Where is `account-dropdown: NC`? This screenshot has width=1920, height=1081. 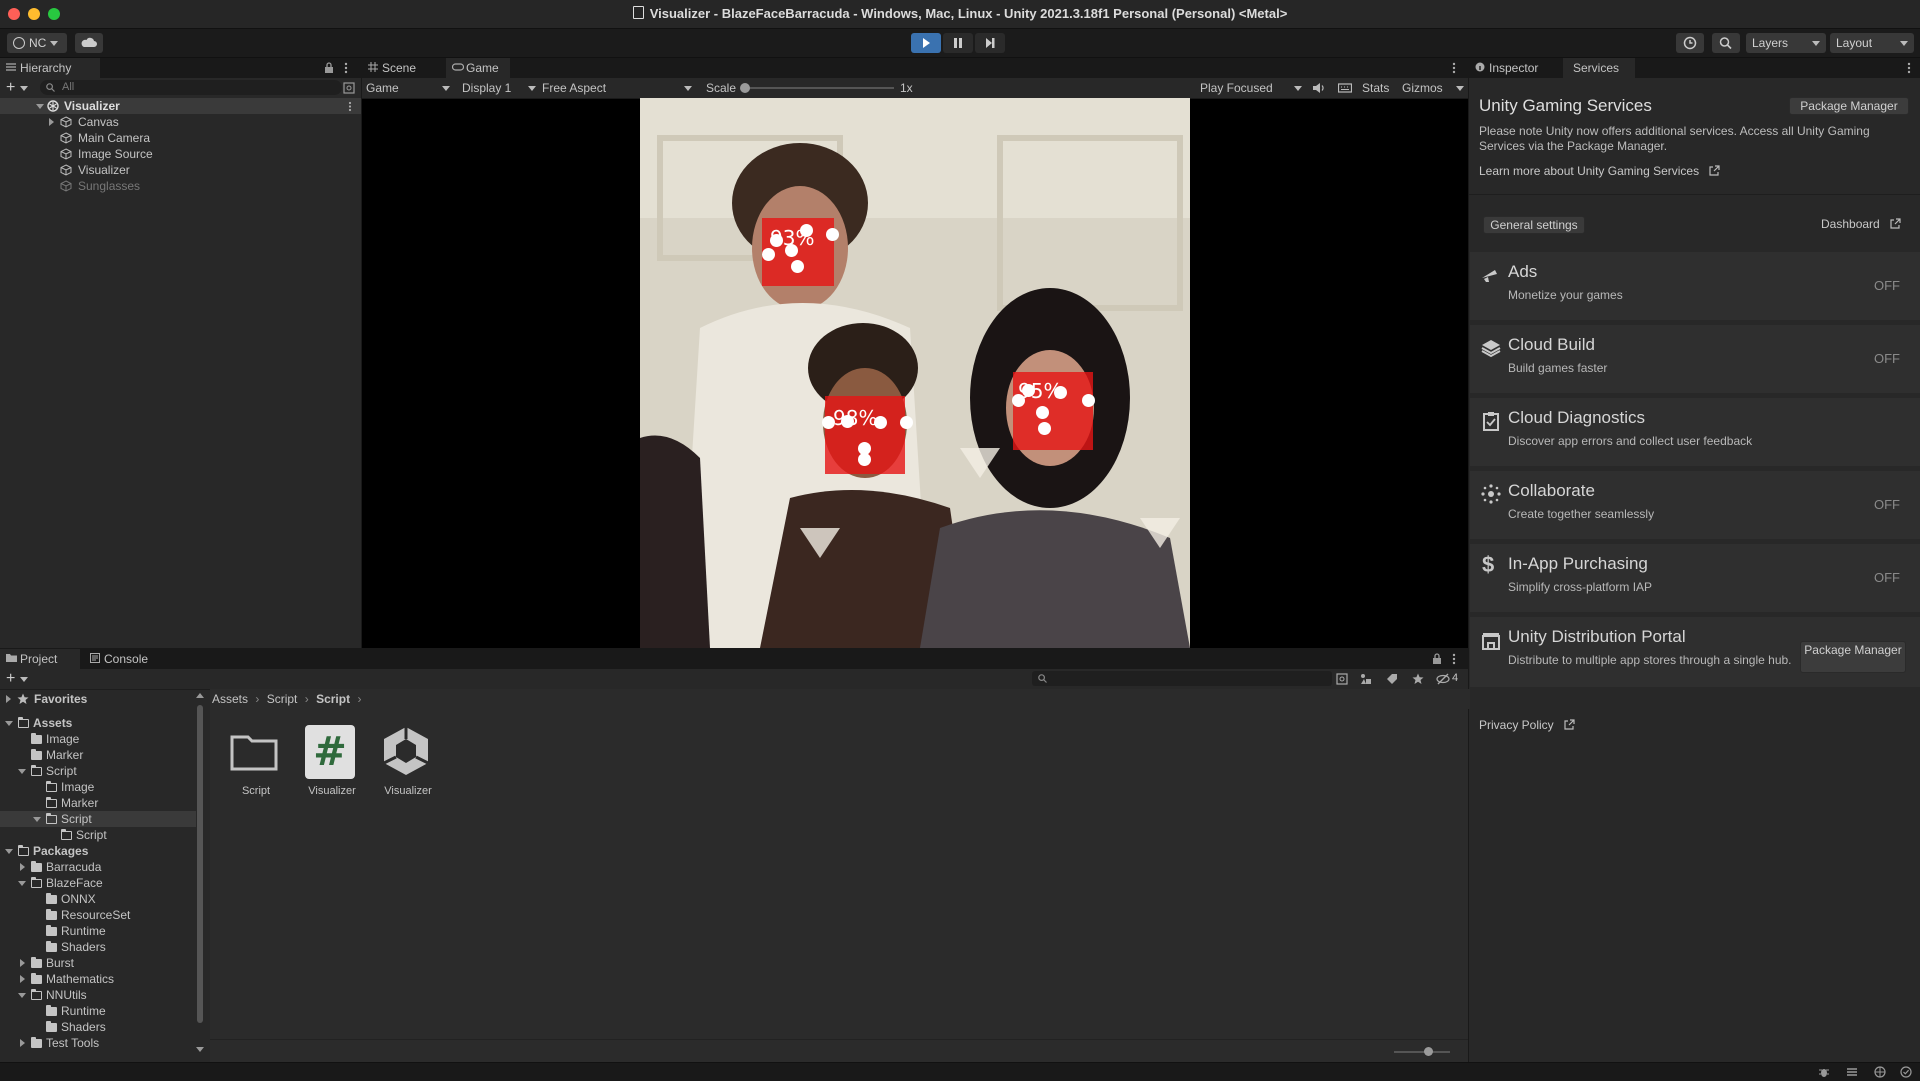
account-dropdown: NC is located at coordinates (37, 43).